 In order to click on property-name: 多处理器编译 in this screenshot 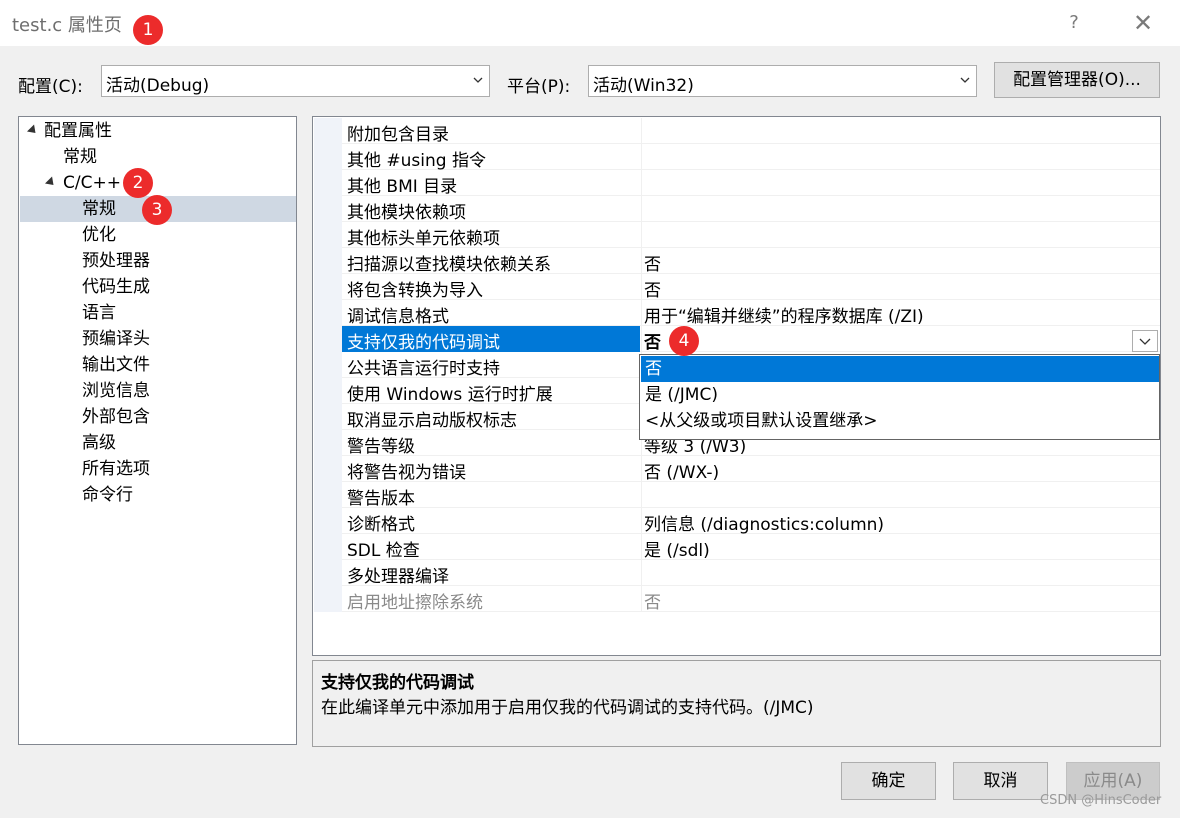, I will do `click(398, 577)`.